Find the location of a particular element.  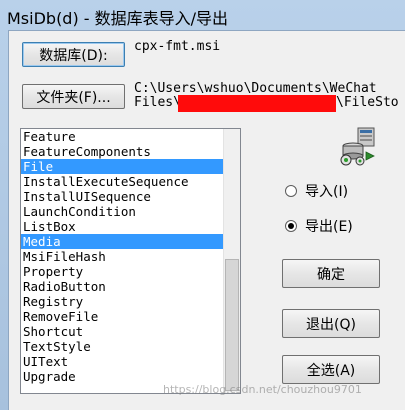

database-button-label: 数据库(D): is located at coordinates (73, 55).